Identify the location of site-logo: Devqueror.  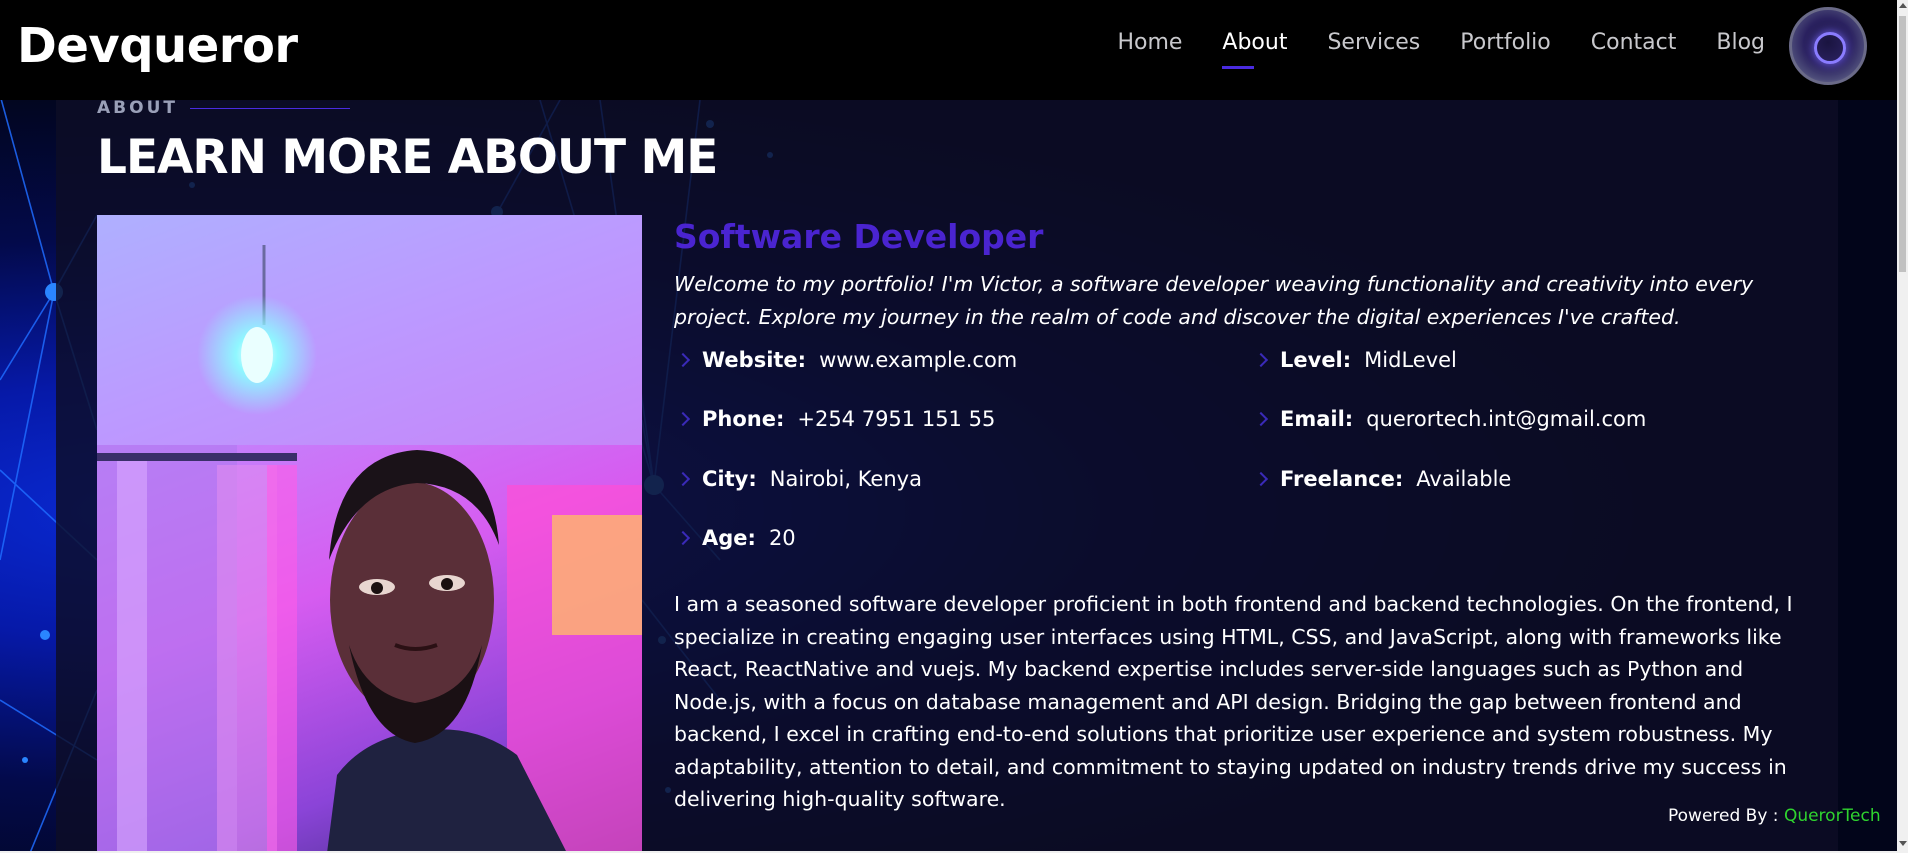
(157, 46).